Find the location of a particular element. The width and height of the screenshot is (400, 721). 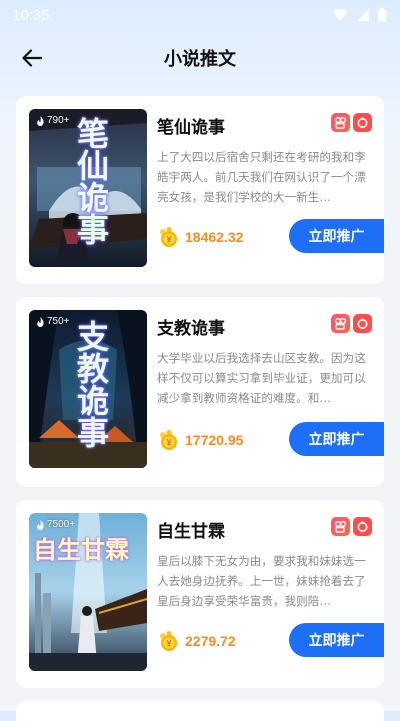

wifi-icon is located at coordinates (340, 14).